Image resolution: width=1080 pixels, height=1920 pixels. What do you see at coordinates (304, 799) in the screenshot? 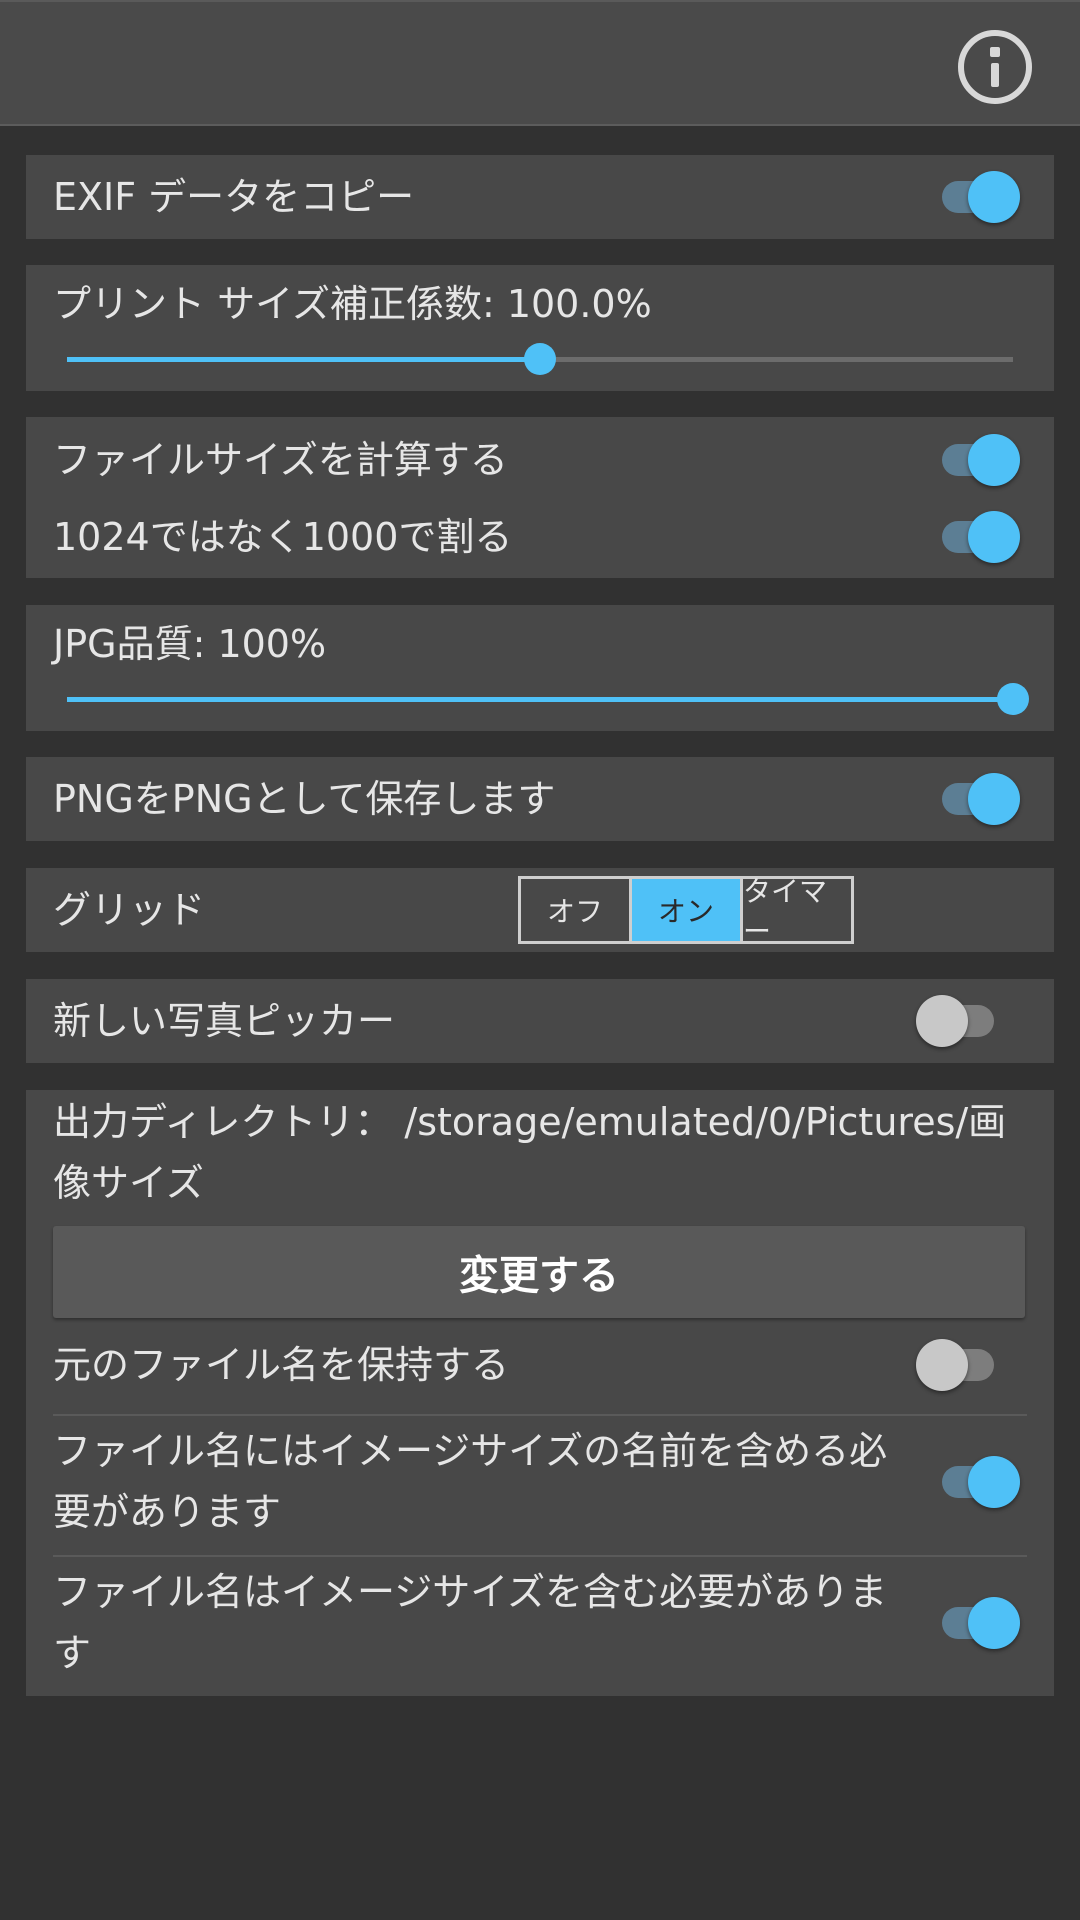
I see `png-label: PNGをPNGとして保存します` at bounding box center [304, 799].